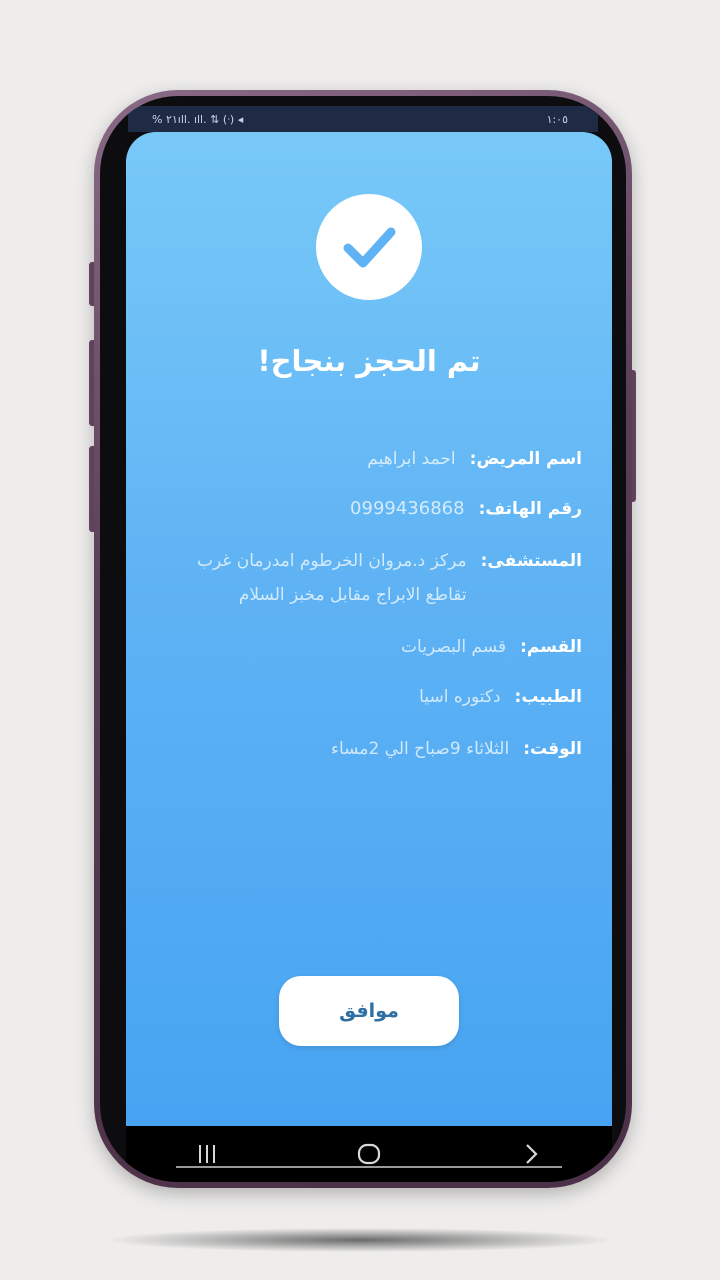  I want to click on system-nav-bar, so click(369, 1154).